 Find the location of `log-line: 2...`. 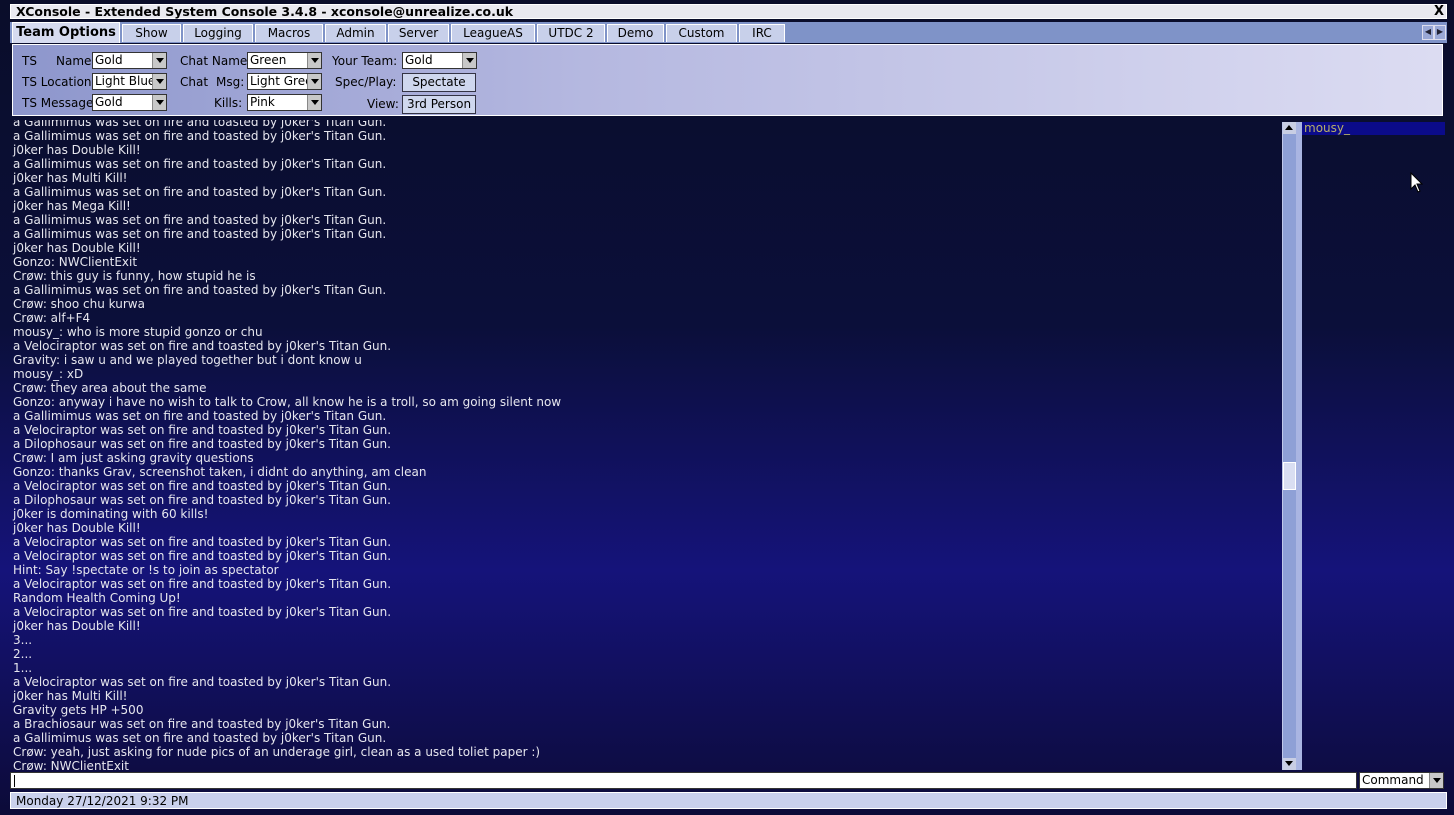

log-line: 2... is located at coordinates (23, 654).